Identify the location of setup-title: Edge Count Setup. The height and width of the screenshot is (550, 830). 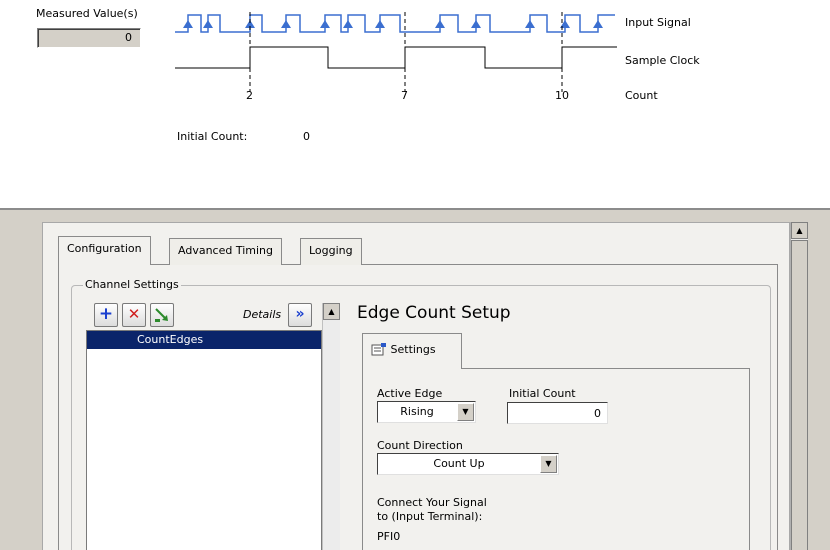
(434, 313).